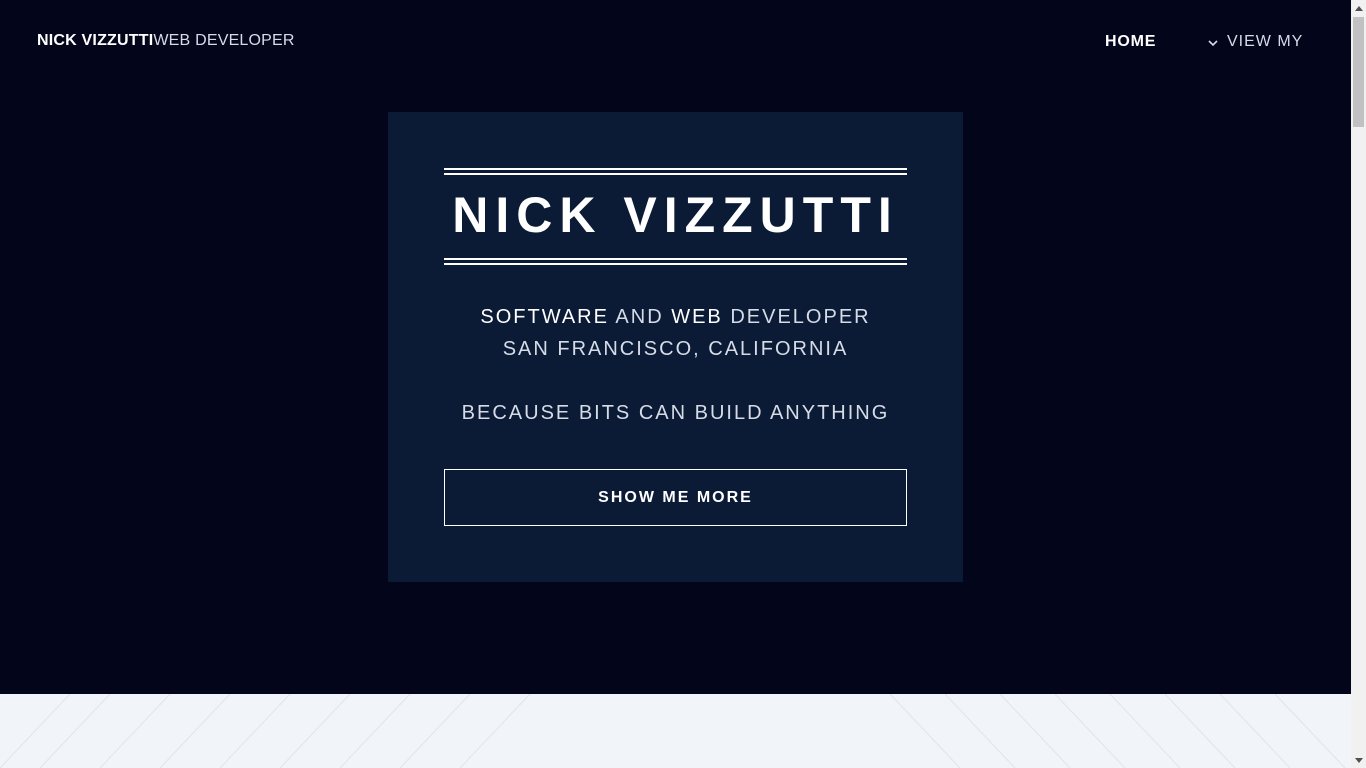 Image resolution: width=1366 pixels, height=768 pixels. Describe the element at coordinates (1358, 7) in the screenshot. I see `triangle-up-icon` at that location.